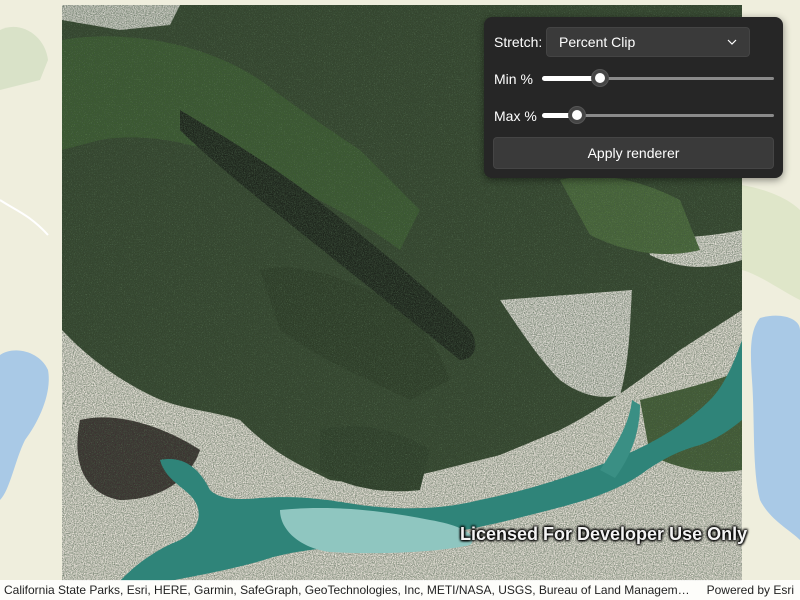 This screenshot has width=800, height=600. Describe the element at coordinates (600, 78) in the screenshot. I see `min-slider-thumb` at that location.